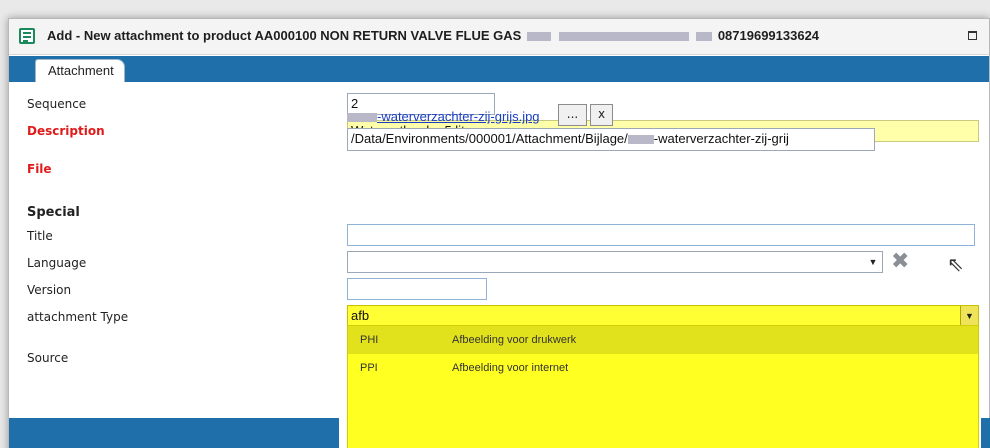 The height and width of the screenshot is (448, 990). Describe the element at coordinates (768, 35) in the screenshot. I see `window-title-barcode: 08719699133624` at that location.